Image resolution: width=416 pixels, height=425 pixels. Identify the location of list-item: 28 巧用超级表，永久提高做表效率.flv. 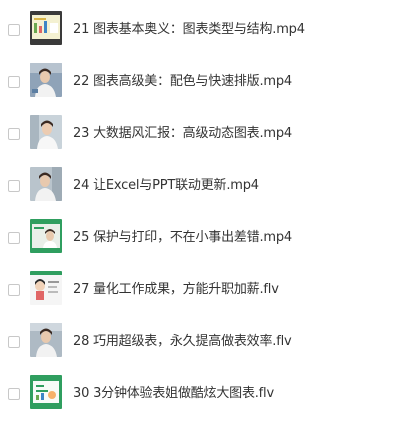
(208, 347).